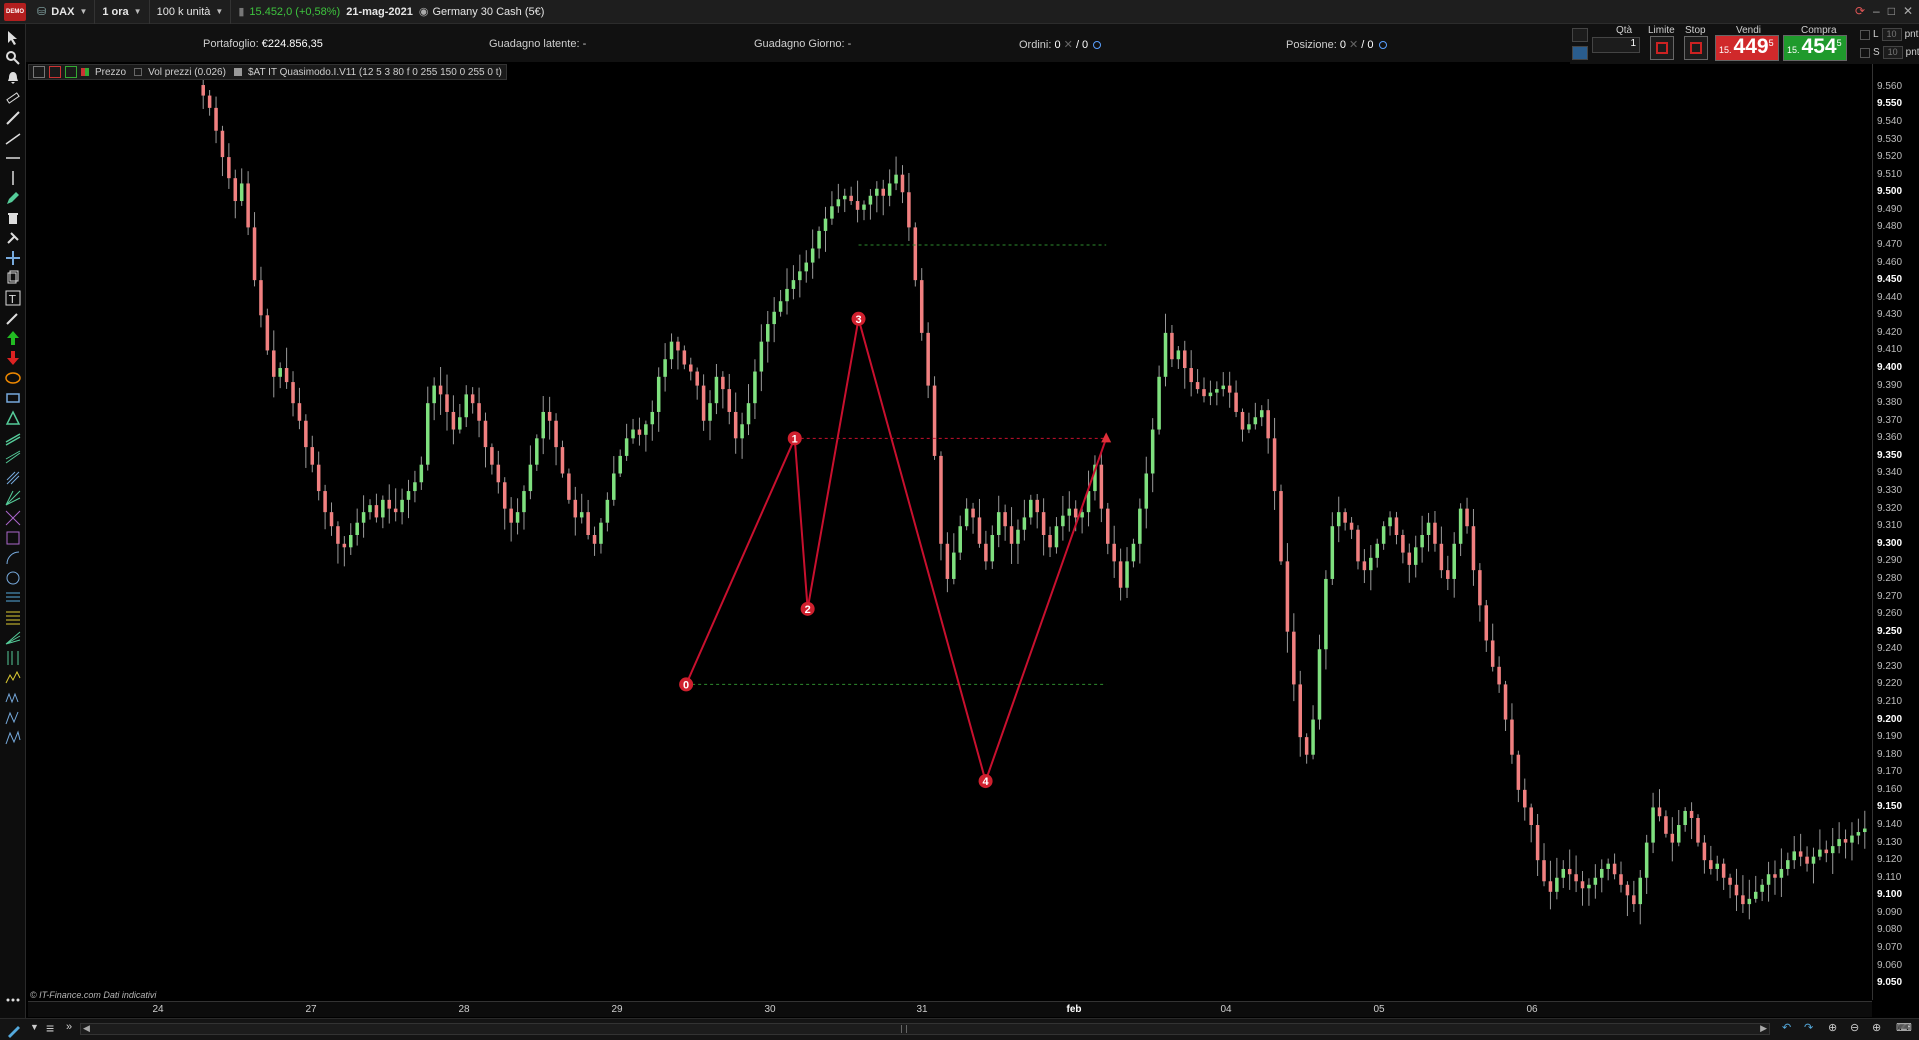 This screenshot has width=1919, height=1040. What do you see at coordinates (50, 1028) in the screenshot?
I see `menu-icon: ≡` at bounding box center [50, 1028].